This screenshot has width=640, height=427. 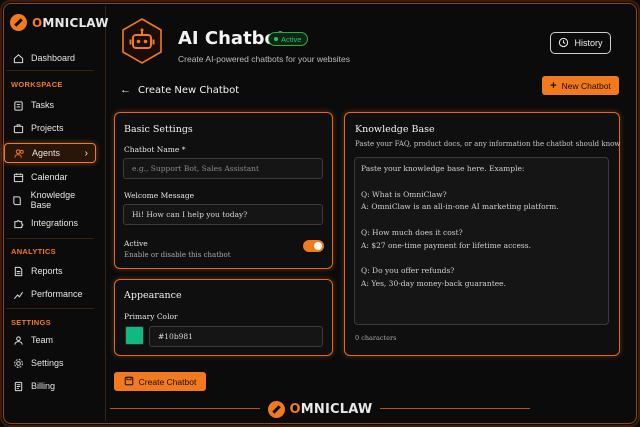 What do you see at coordinates (412, 232) in the screenshot?
I see `textarea-line: Q: How much does it cost?` at bounding box center [412, 232].